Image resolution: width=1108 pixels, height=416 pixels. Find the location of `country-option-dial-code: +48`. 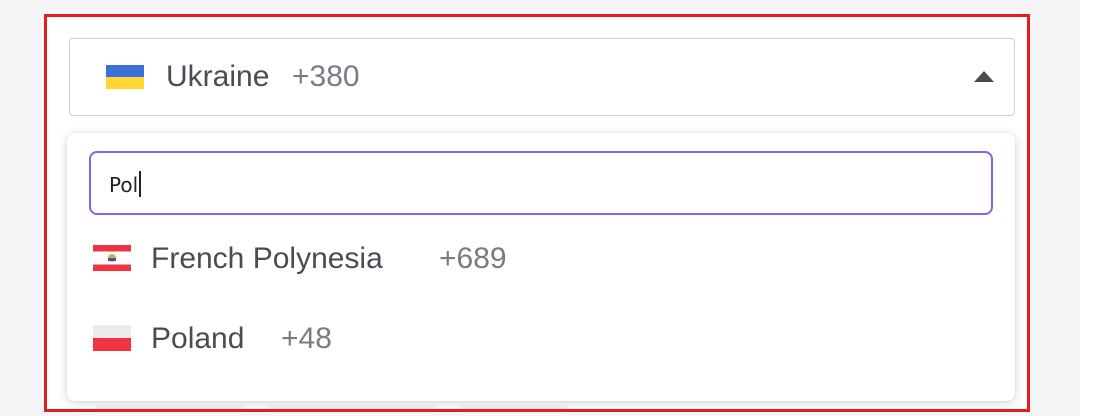

country-option-dial-code: +48 is located at coordinates (306, 338).